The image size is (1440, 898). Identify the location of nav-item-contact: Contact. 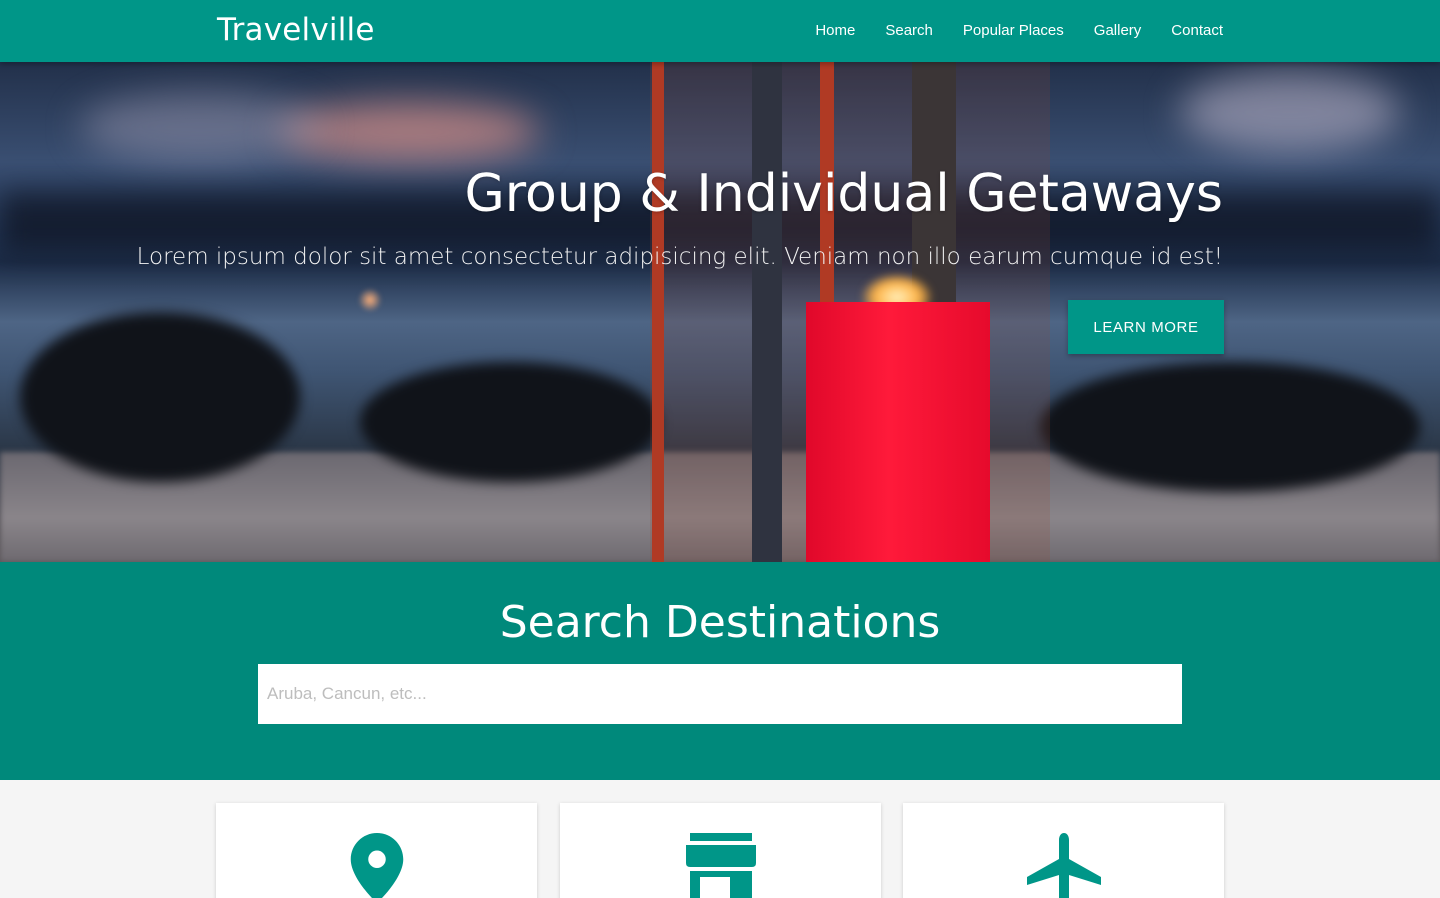
(1197, 31).